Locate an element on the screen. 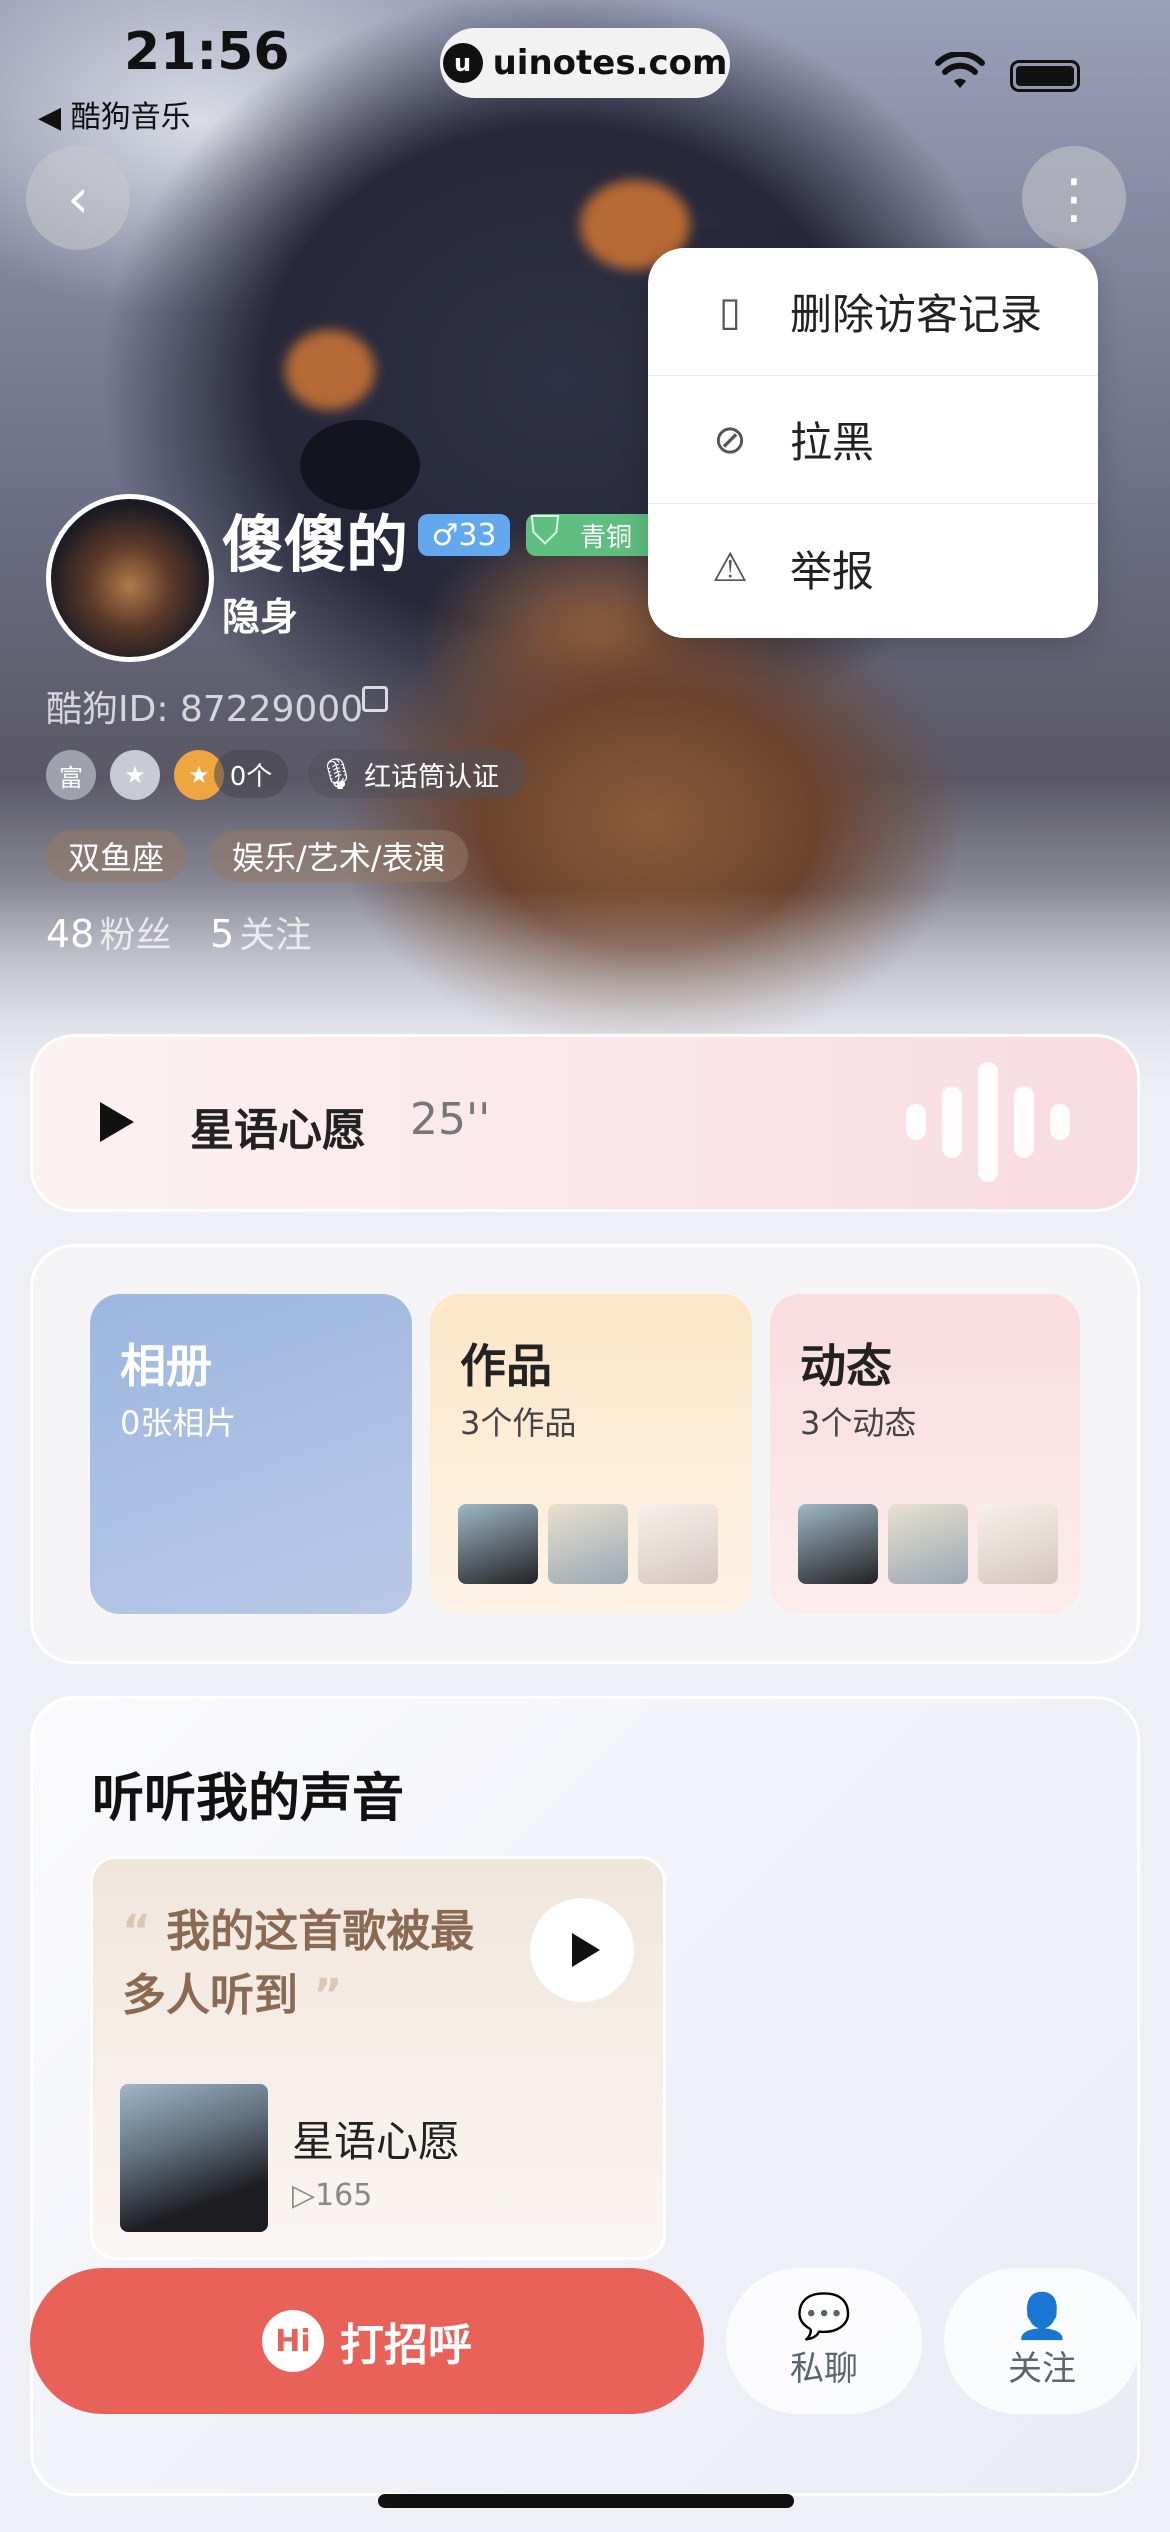 This screenshot has height=2532, width=1170. level-label: 青铜 is located at coordinates (606, 537).